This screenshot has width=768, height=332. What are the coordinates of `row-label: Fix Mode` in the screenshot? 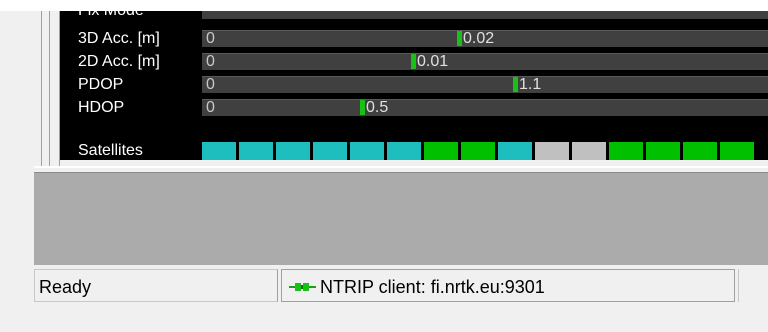 It's located at (111, 15).